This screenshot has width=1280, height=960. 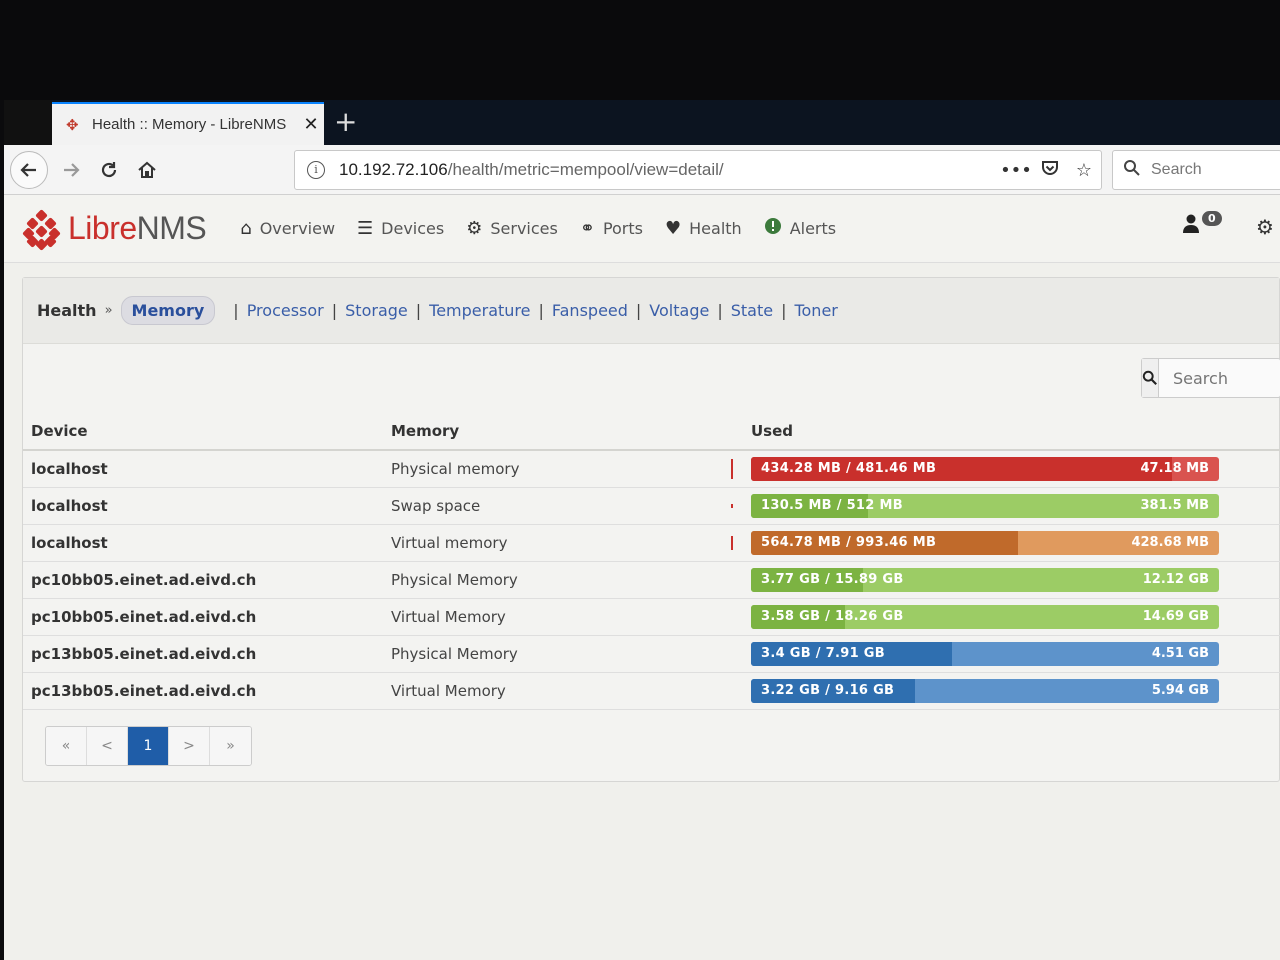 What do you see at coordinates (42, 229) in the screenshot?
I see `librenms-logo-icon` at bounding box center [42, 229].